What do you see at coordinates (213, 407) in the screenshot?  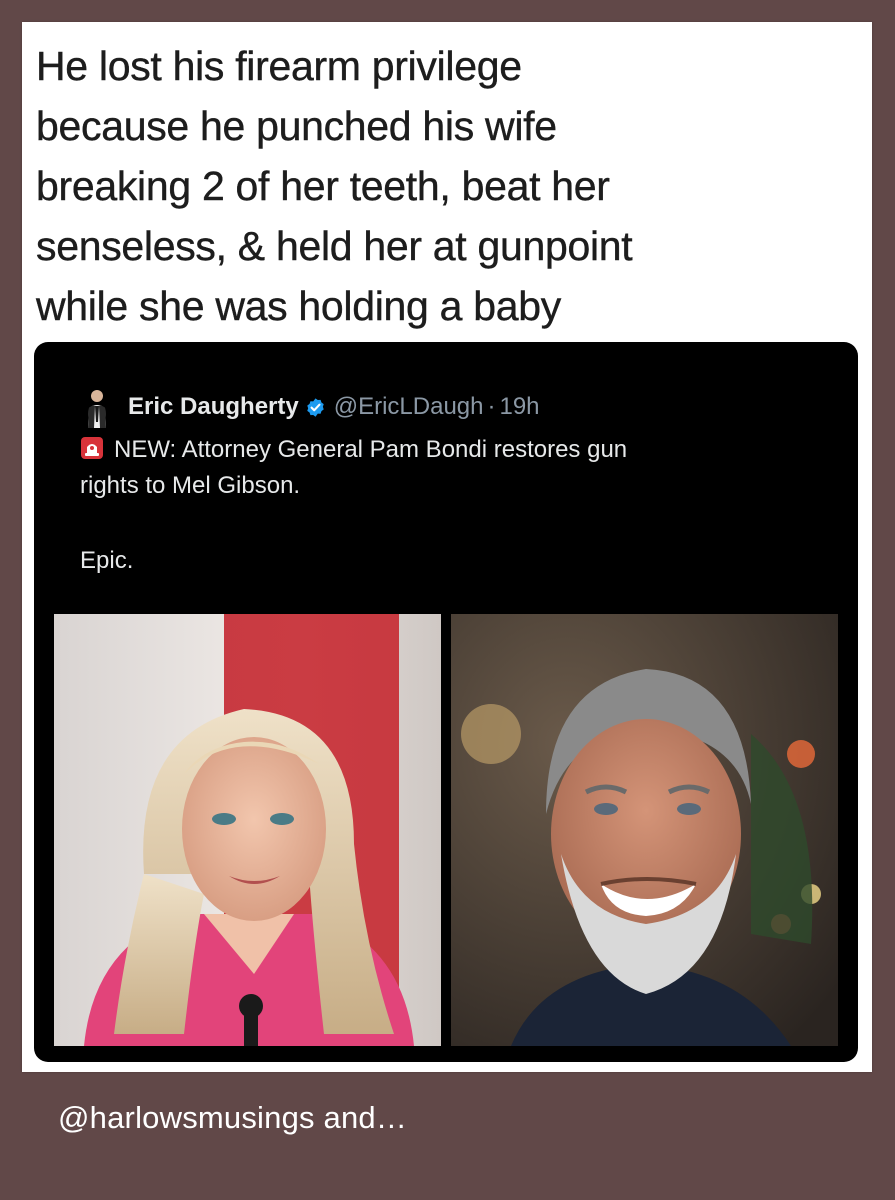 I see `author-name: Eric Daugherty` at bounding box center [213, 407].